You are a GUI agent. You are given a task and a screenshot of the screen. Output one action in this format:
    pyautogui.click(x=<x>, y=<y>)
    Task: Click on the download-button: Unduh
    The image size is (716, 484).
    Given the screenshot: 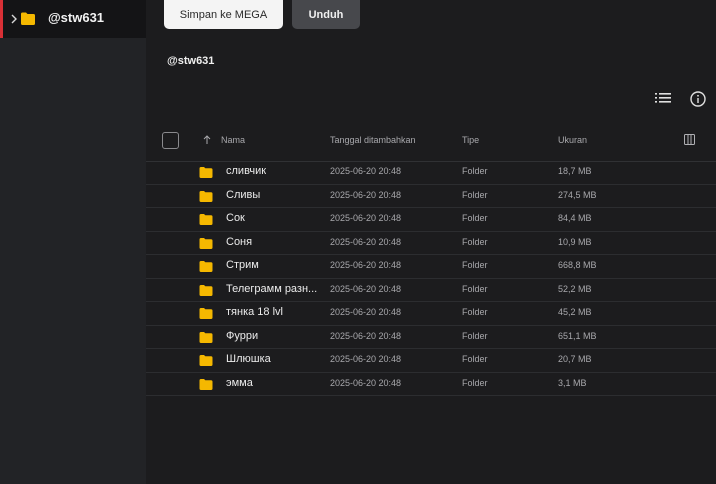 What is the action you would take?
    pyautogui.click(x=326, y=14)
    